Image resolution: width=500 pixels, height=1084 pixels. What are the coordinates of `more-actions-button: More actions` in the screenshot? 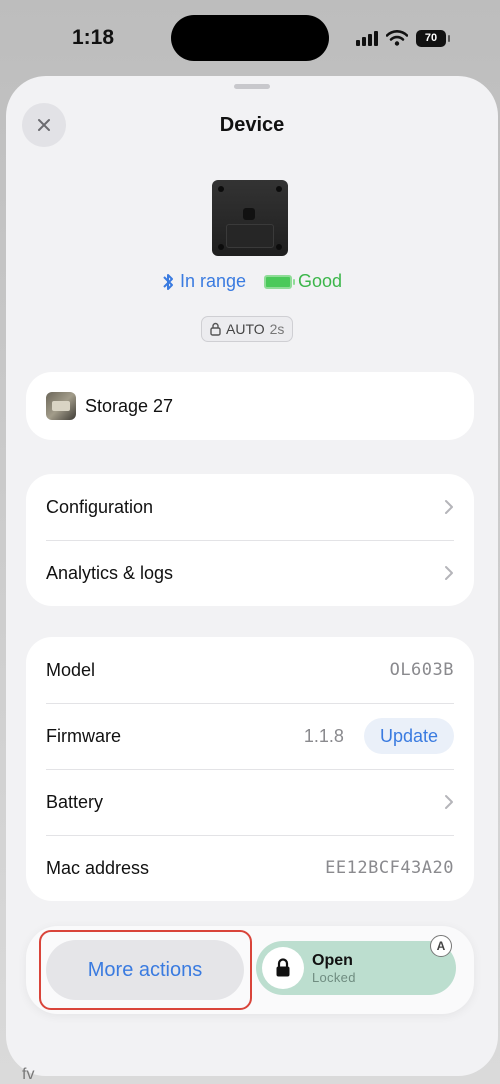 It's located at (145, 970).